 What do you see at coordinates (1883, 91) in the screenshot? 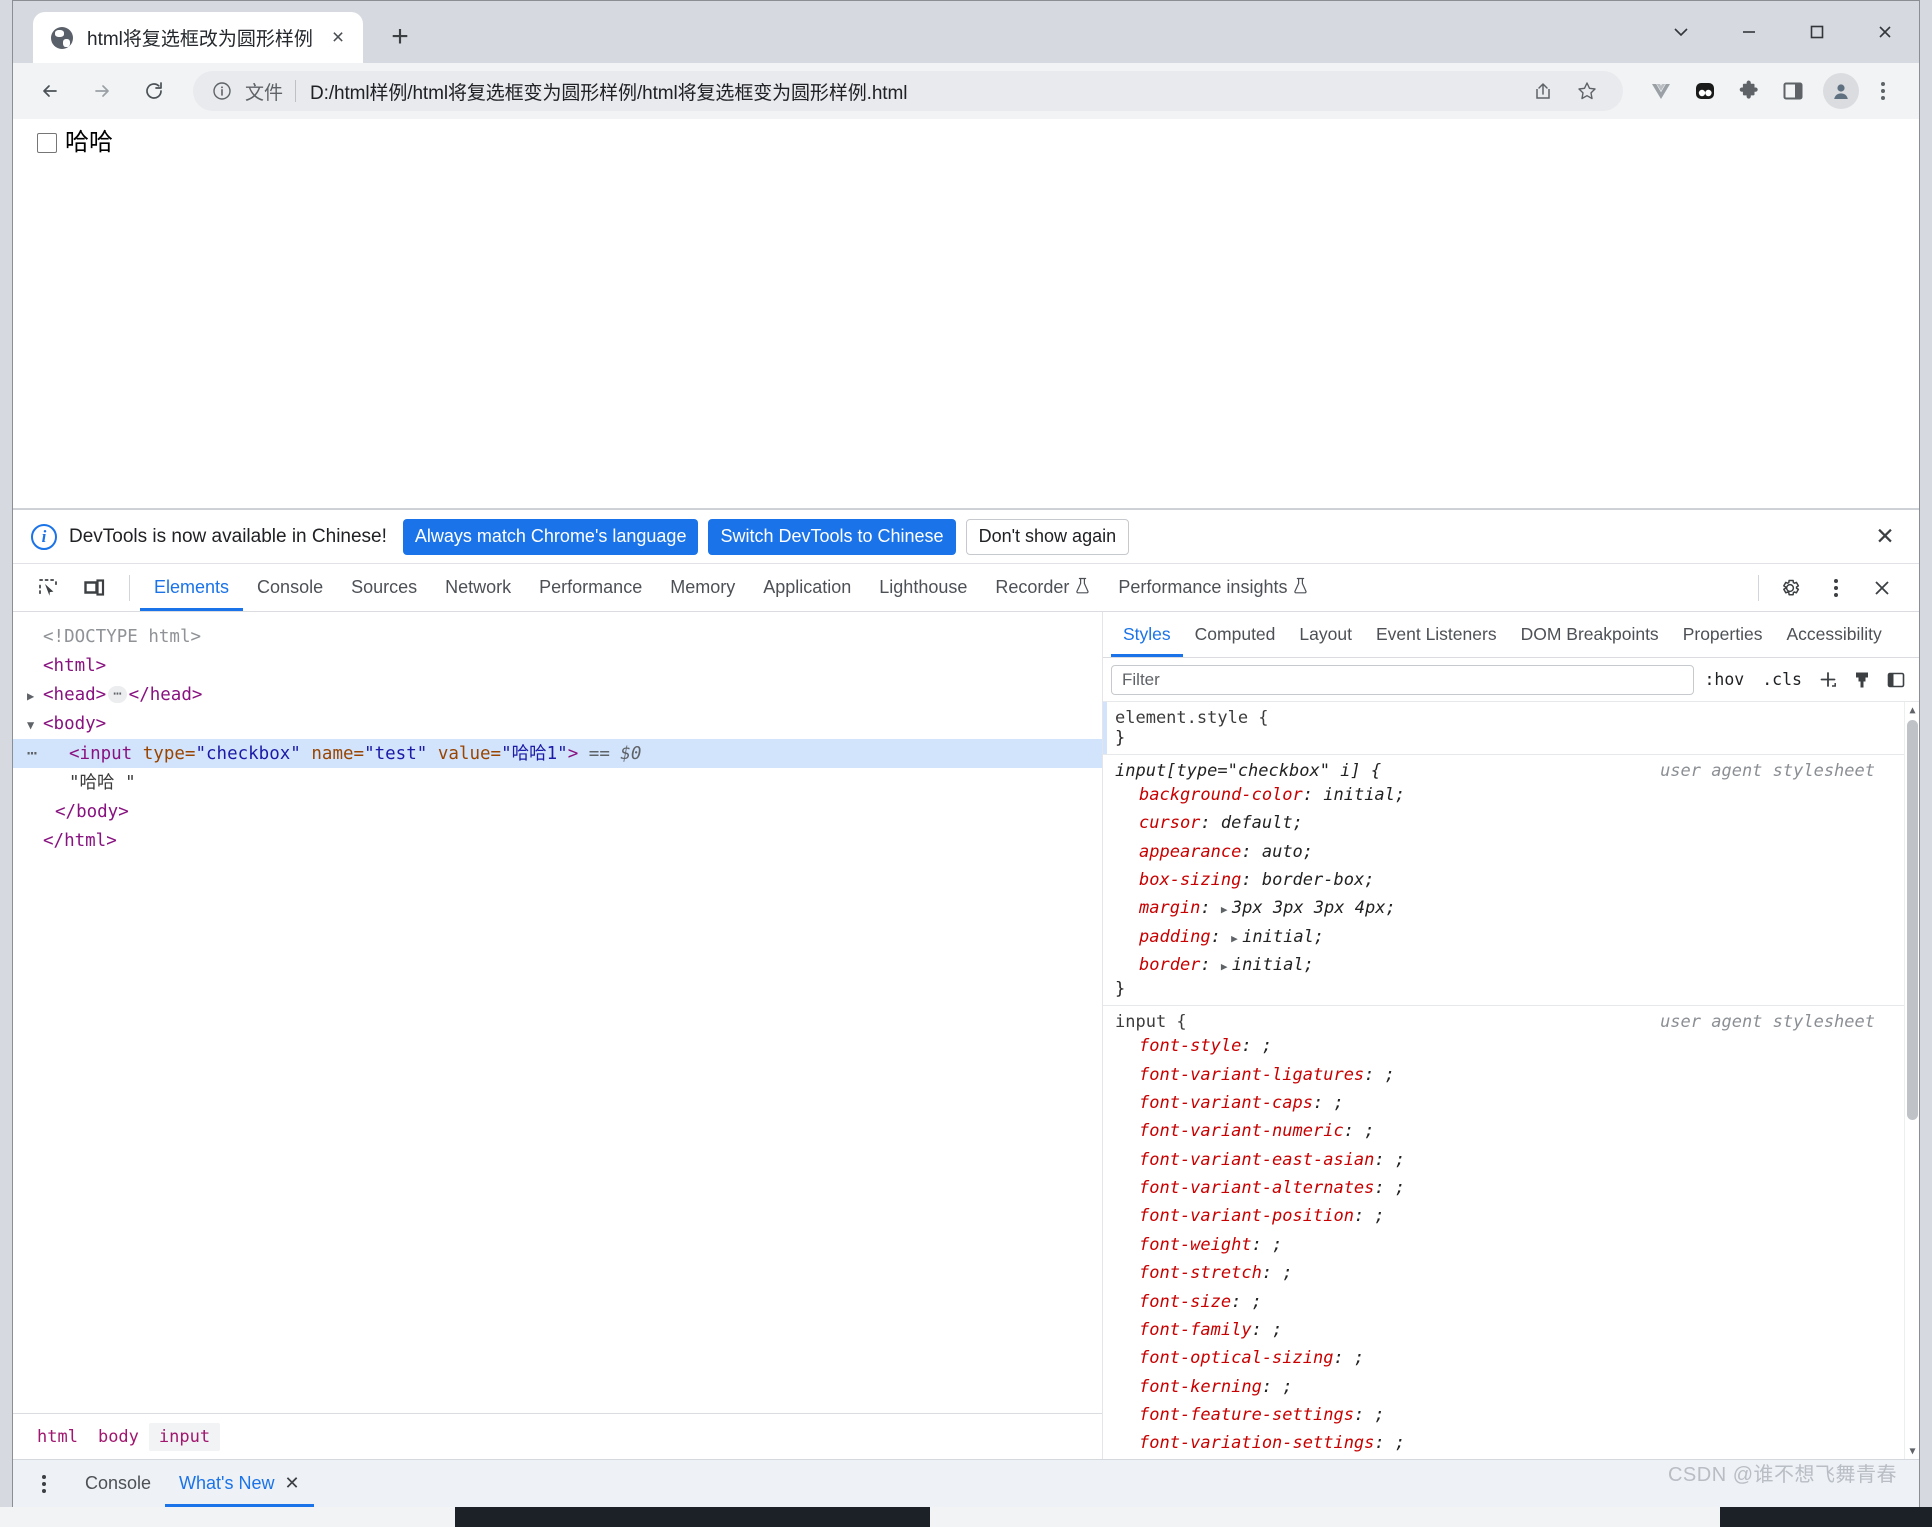
I see `chrome-menu-icon` at bounding box center [1883, 91].